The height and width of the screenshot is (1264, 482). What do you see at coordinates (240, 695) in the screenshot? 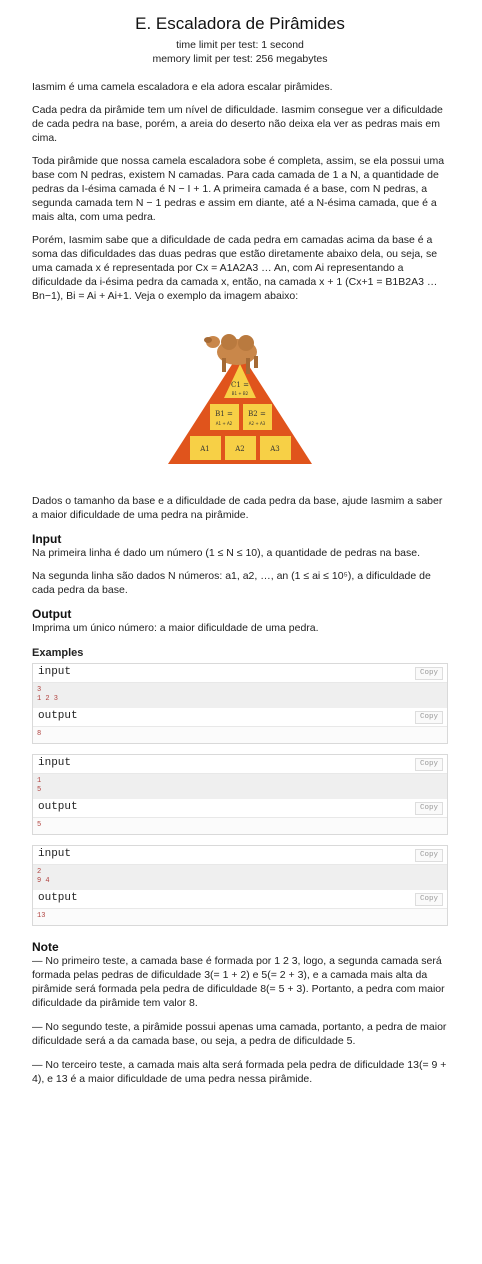
I see `example-1-input-body: 3 1 2 3` at bounding box center [240, 695].